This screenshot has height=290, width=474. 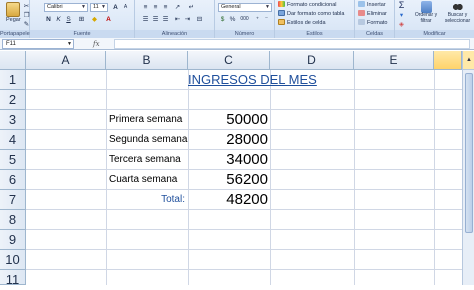 What do you see at coordinates (228, 140) in the screenshot?
I see `week-value: 28000` at bounding box center [228, 140].